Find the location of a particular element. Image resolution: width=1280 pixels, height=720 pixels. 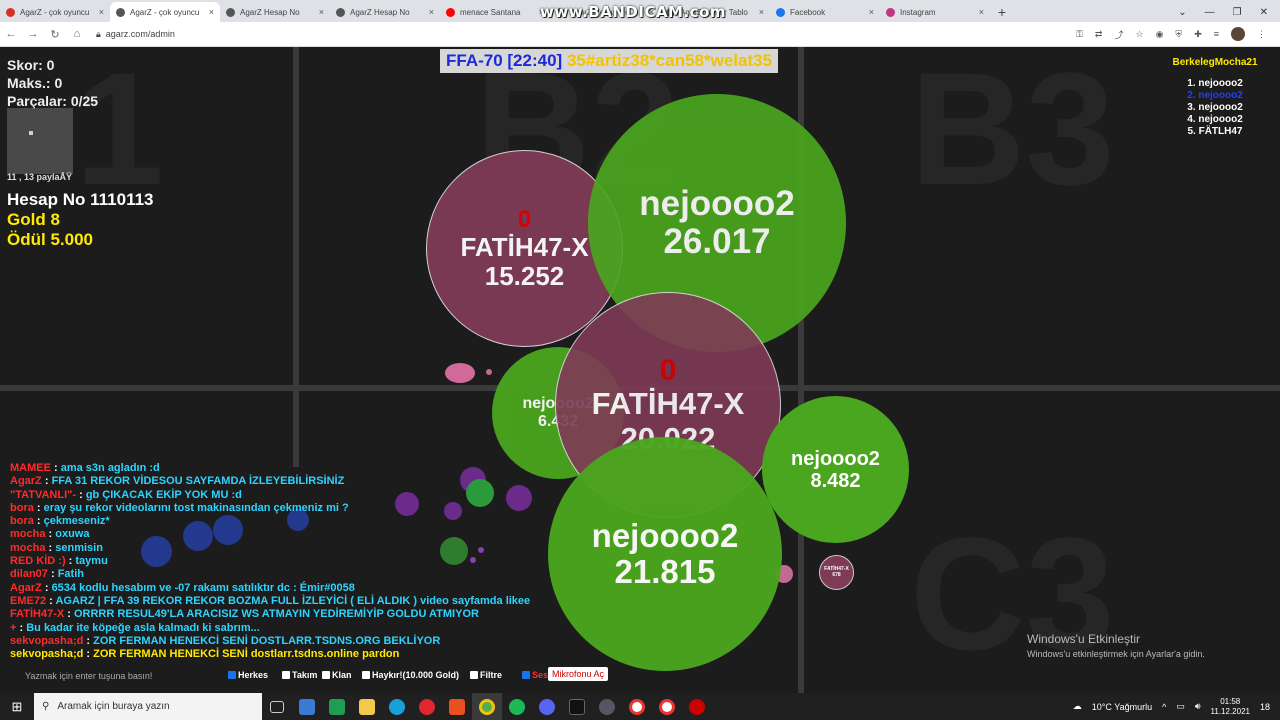

yandex-icon is located at coordinates (637, 706).